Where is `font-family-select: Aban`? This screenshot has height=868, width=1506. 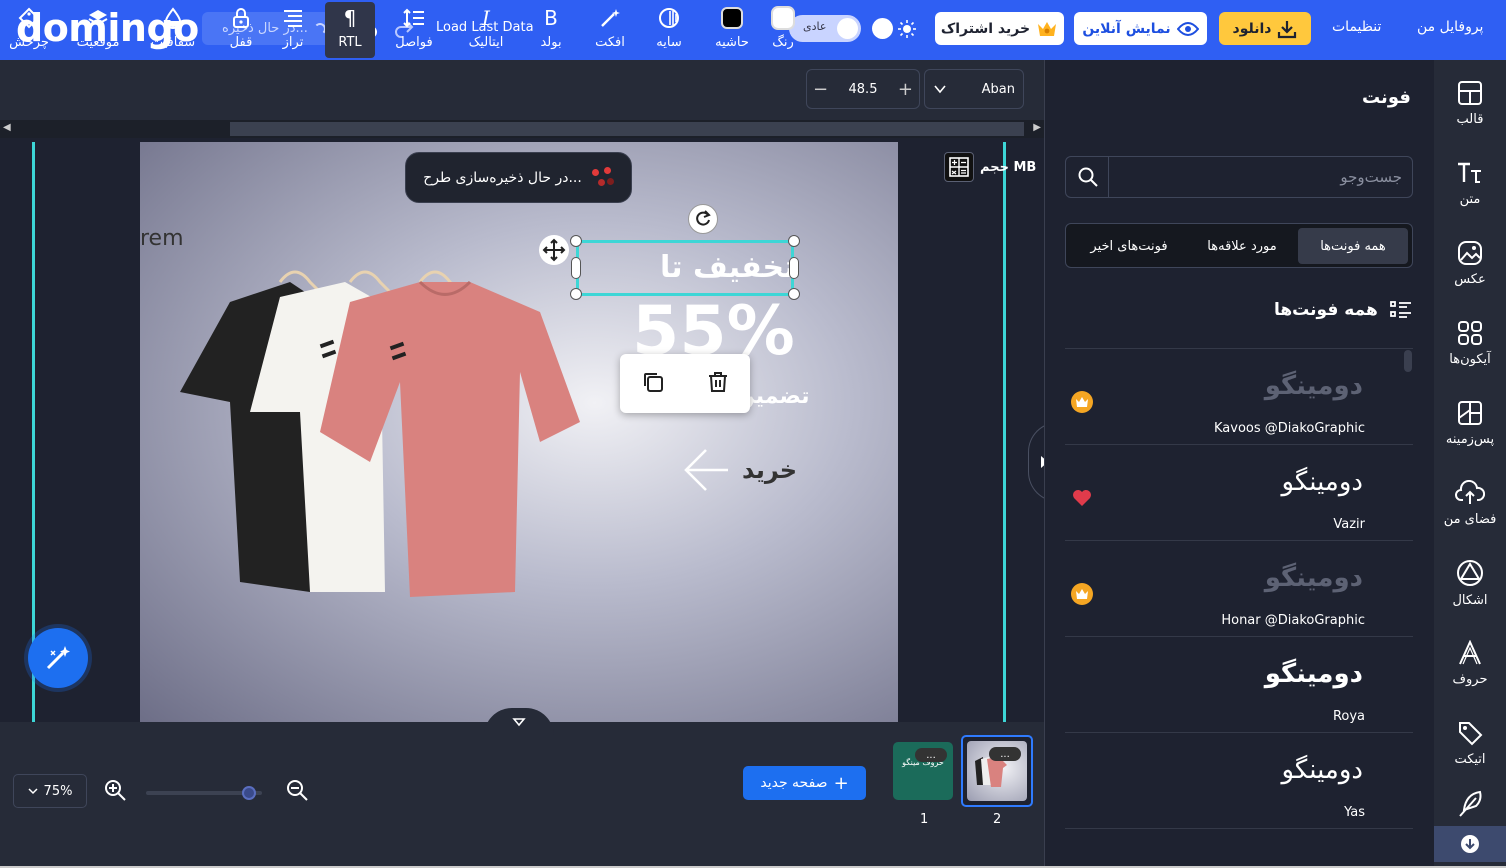 font-family-select: Aban is located at coordinates (974, 89).